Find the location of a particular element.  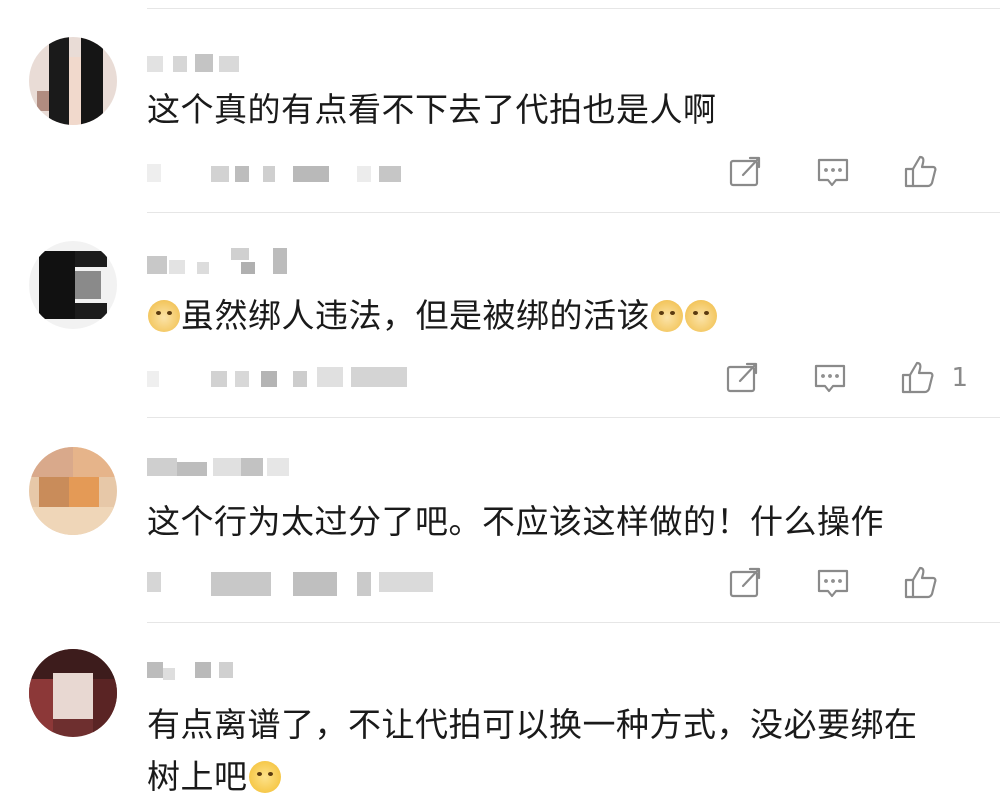

like-button: 1 is located at coordinates (933, 378).